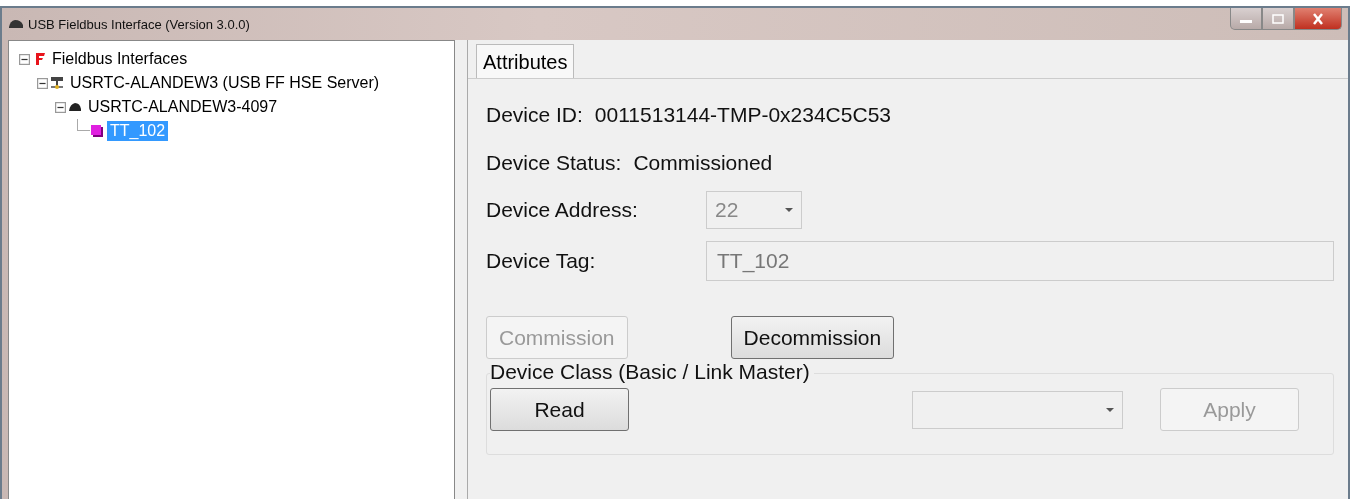 This screenshot has height=499, width=1350. I want to click on tree-item: USRTC-ALANDEW3 (USB FF HSE Server), so click(225, 83).